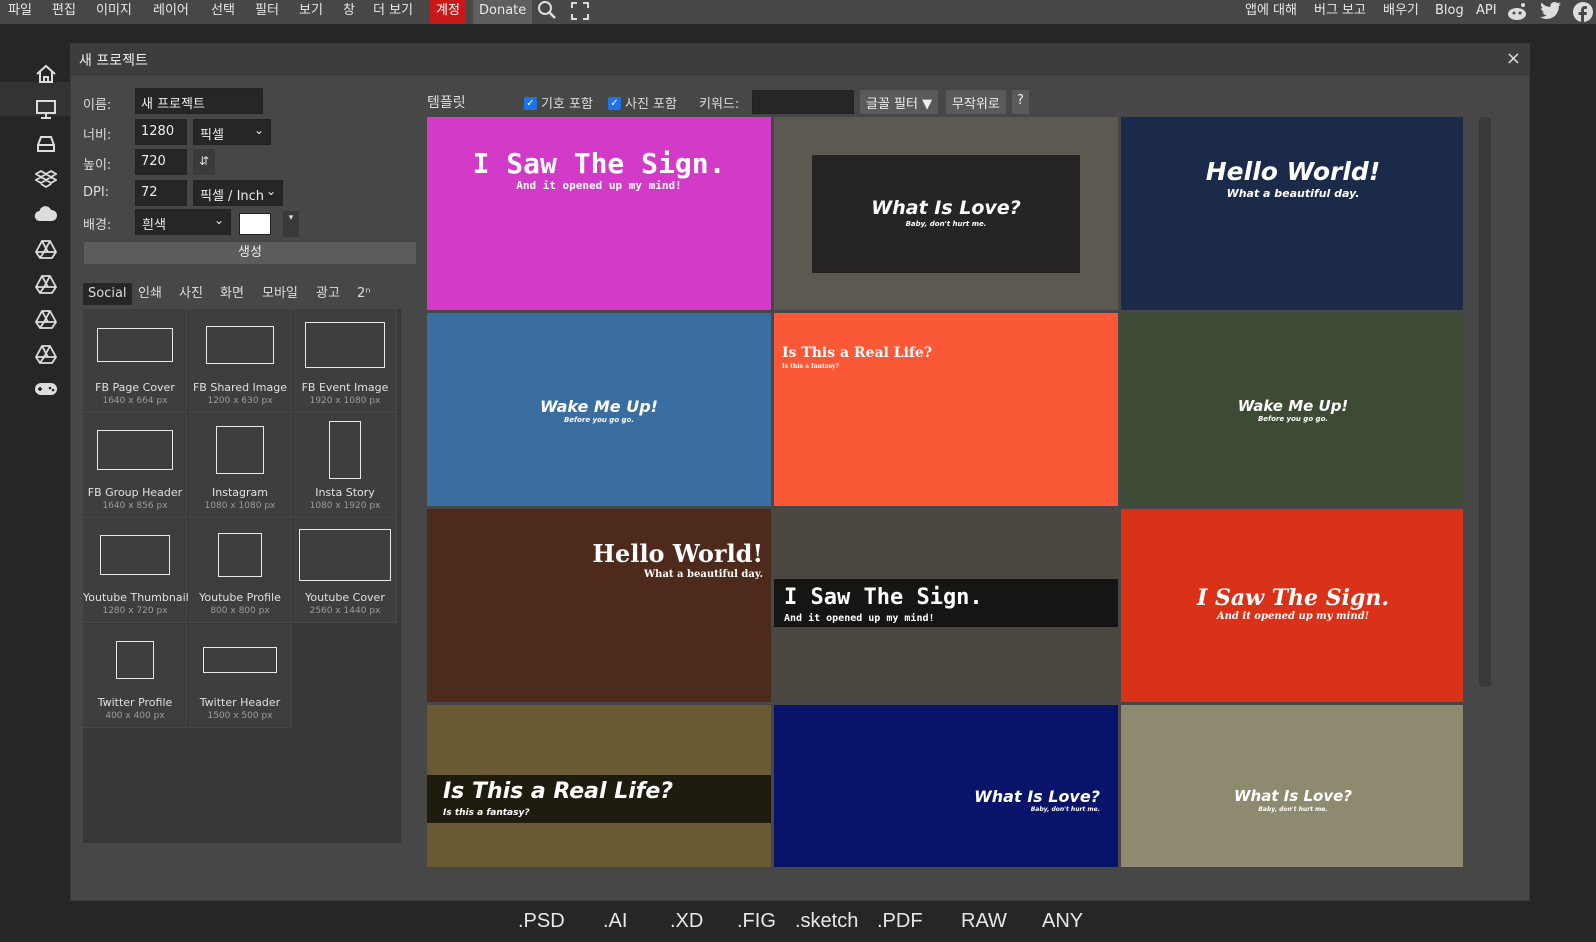 Image resolution: width=1596 pixels, height=942 pixels. I want to click on width-unit-select: 픽셀 ⌄, so click(232, 132).